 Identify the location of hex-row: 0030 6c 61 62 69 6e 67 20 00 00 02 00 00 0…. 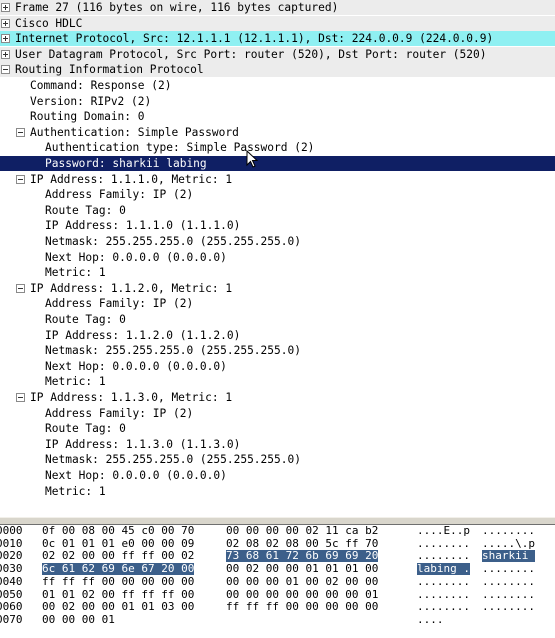
(277, 569).